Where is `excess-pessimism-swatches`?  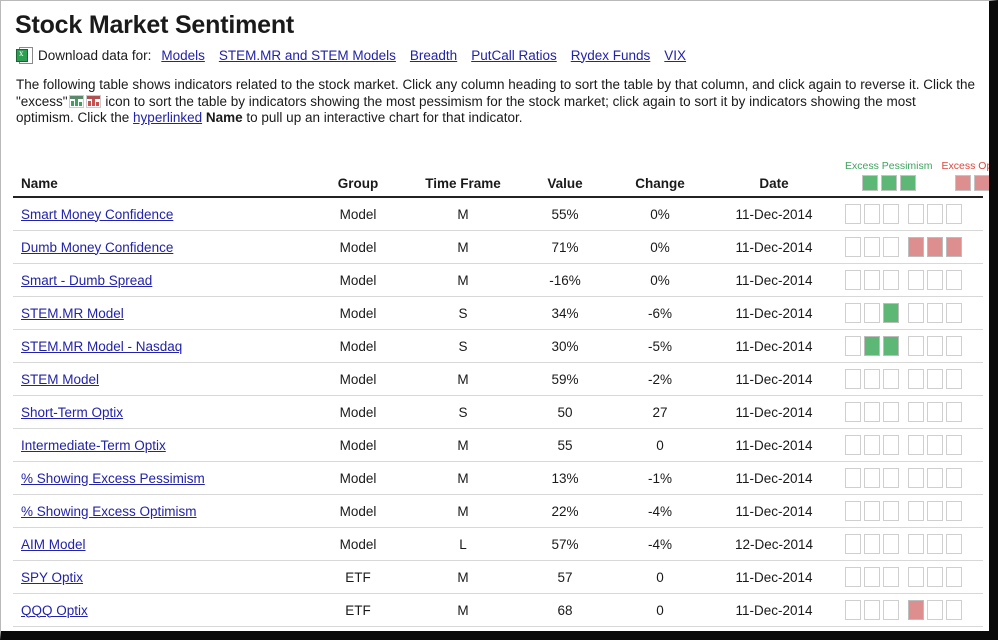
excess-pessimism-swatches is located at coordinates (888, 183).